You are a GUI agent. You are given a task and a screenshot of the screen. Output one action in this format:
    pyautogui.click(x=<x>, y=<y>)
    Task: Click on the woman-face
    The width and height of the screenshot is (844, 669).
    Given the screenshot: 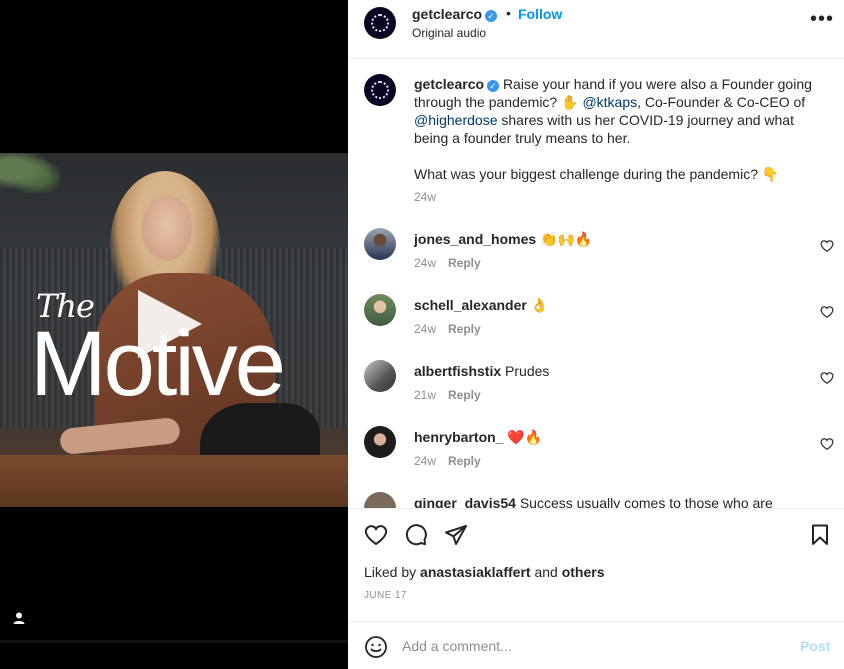 What is the action you would take?
    pyautogui.click(x=167, y=228)
    